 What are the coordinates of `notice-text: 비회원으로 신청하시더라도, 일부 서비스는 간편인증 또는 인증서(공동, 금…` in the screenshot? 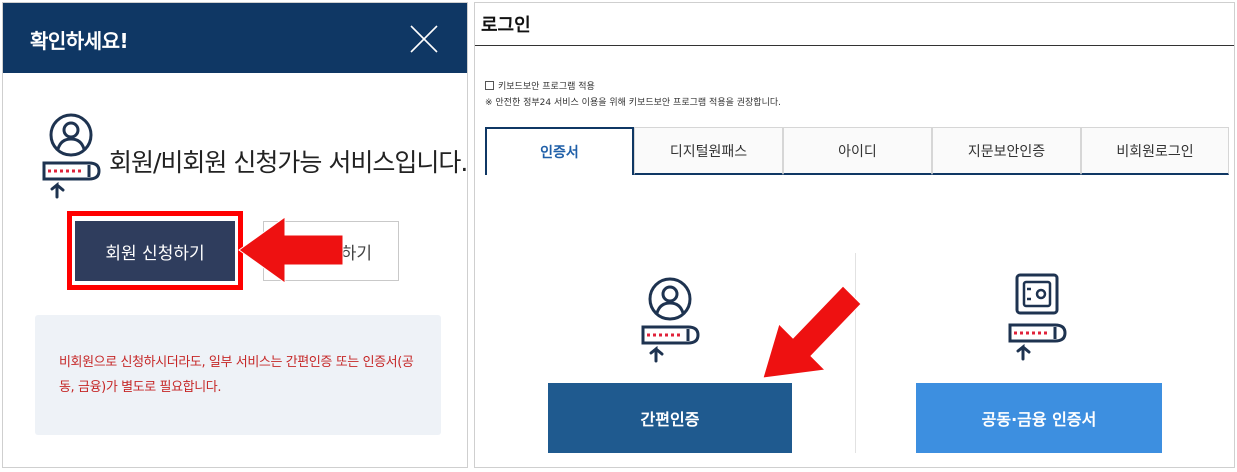 It's located at (238, 375).